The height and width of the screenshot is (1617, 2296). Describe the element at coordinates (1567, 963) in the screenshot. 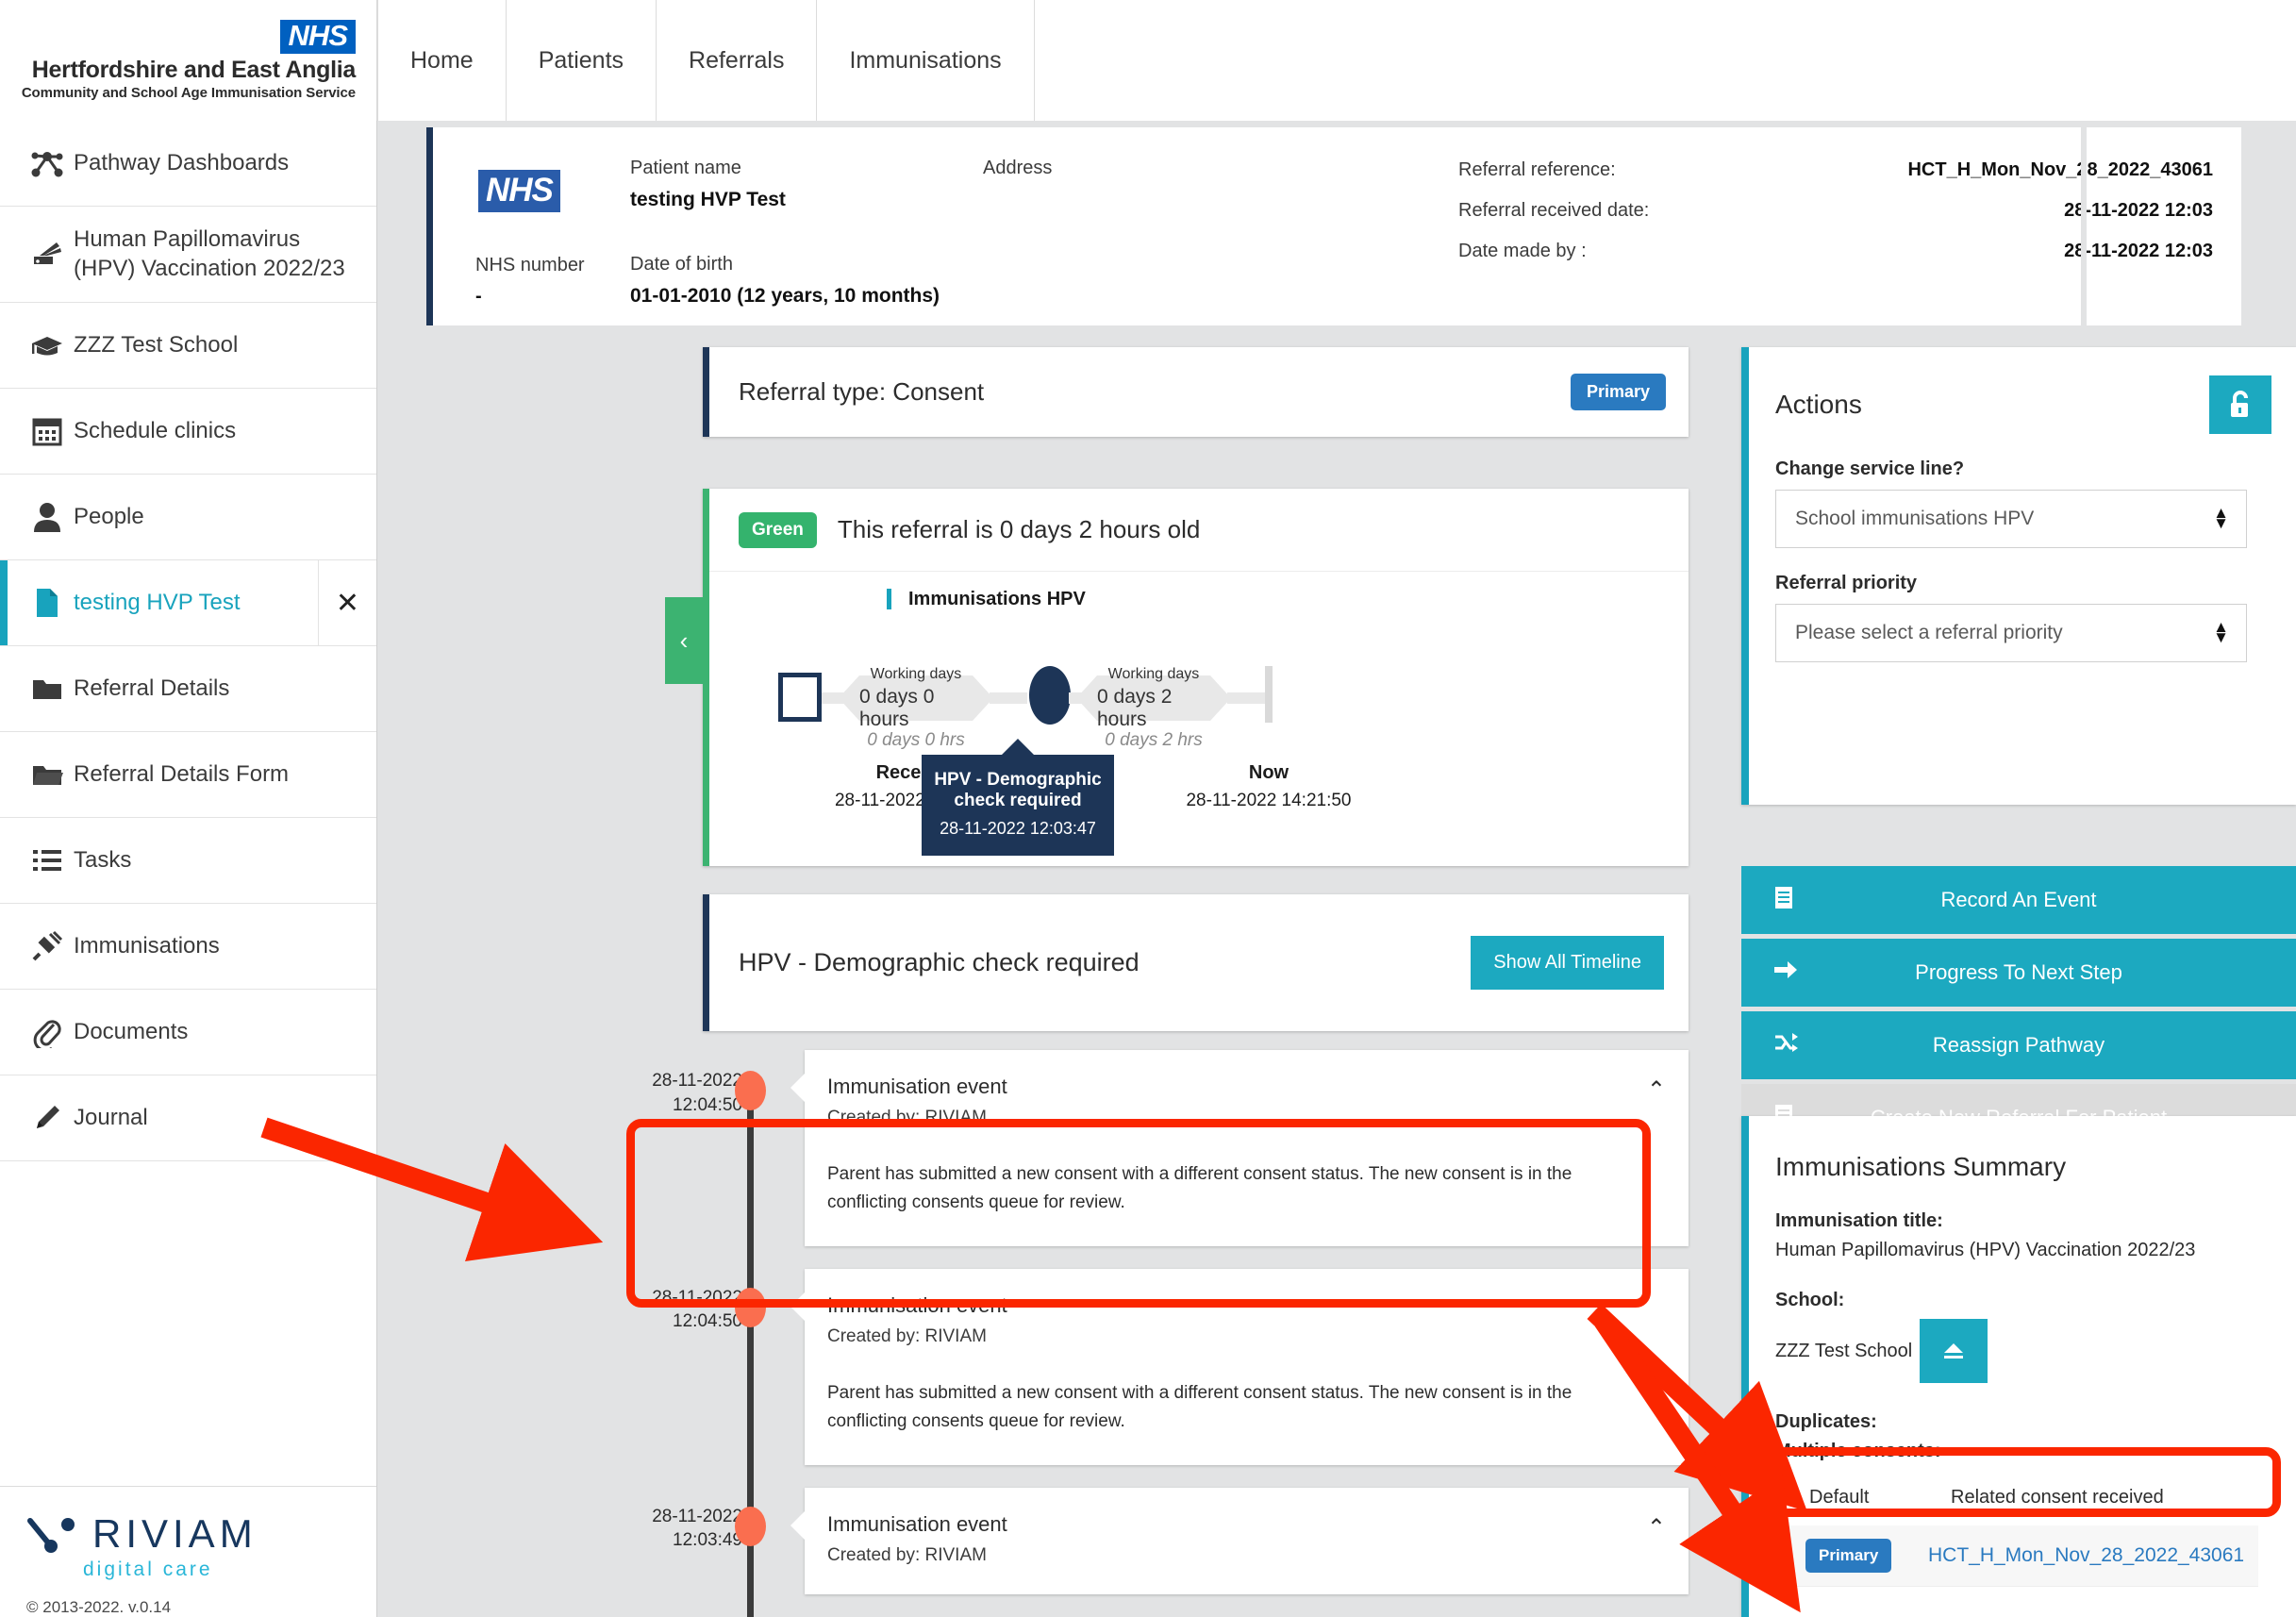

I see `show-all-timeline-button: Show All Timeline` at that location.